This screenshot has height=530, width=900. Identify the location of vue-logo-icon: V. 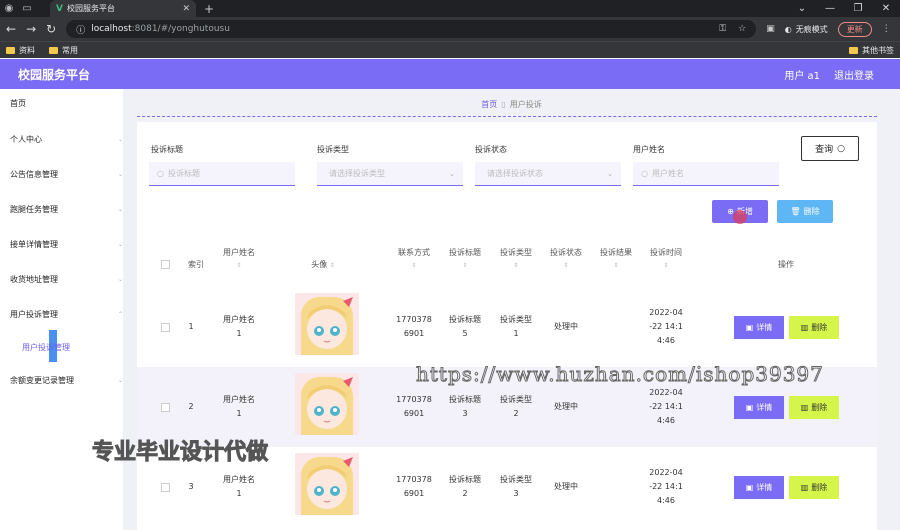
(59, 8).